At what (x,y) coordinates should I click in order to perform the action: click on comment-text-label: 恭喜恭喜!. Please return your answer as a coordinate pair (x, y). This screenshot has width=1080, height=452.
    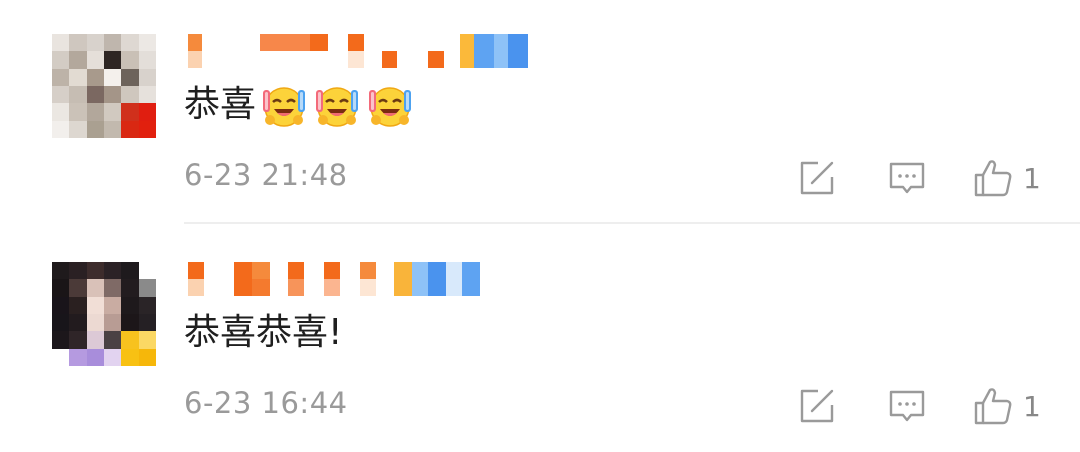
    Looking at the image, I should click on (263, 332).